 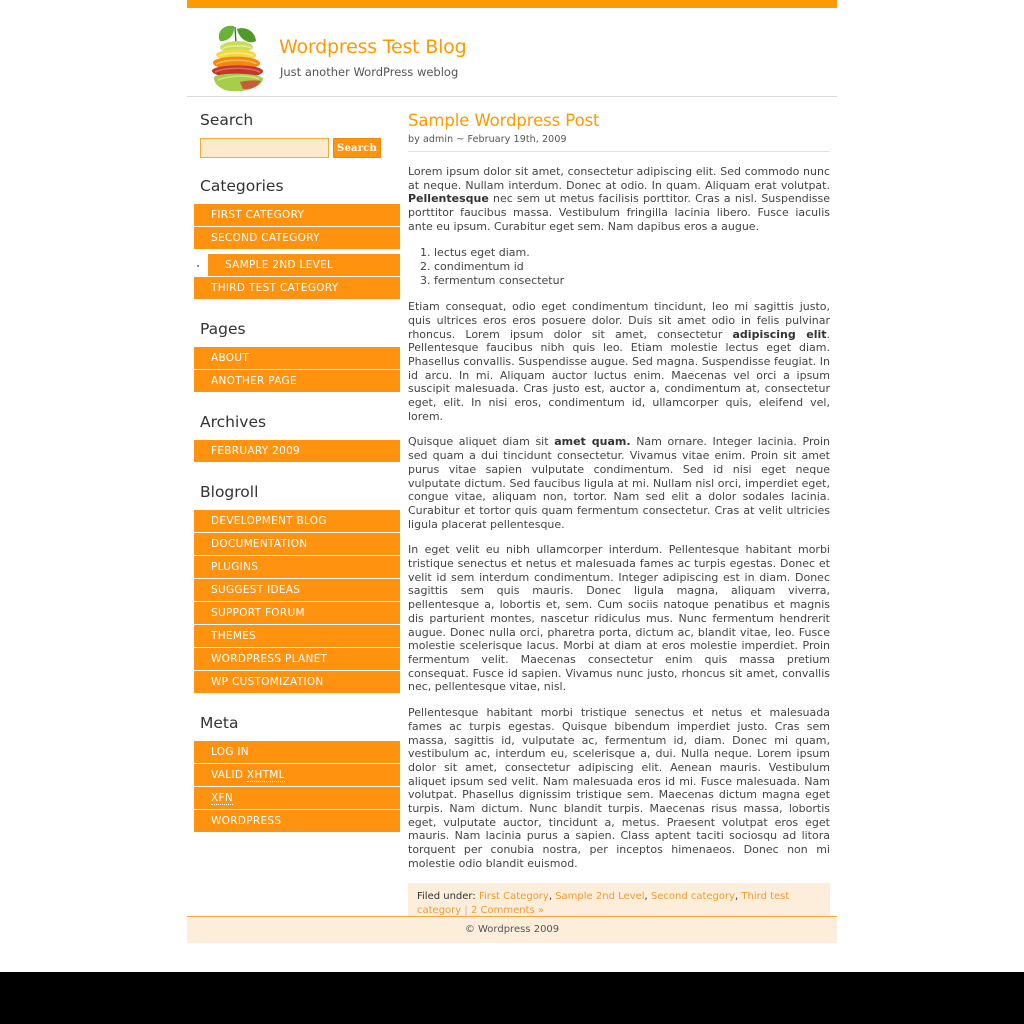 I want to click on p2-bold: adipiscing elit, so click(x=779, y=334).